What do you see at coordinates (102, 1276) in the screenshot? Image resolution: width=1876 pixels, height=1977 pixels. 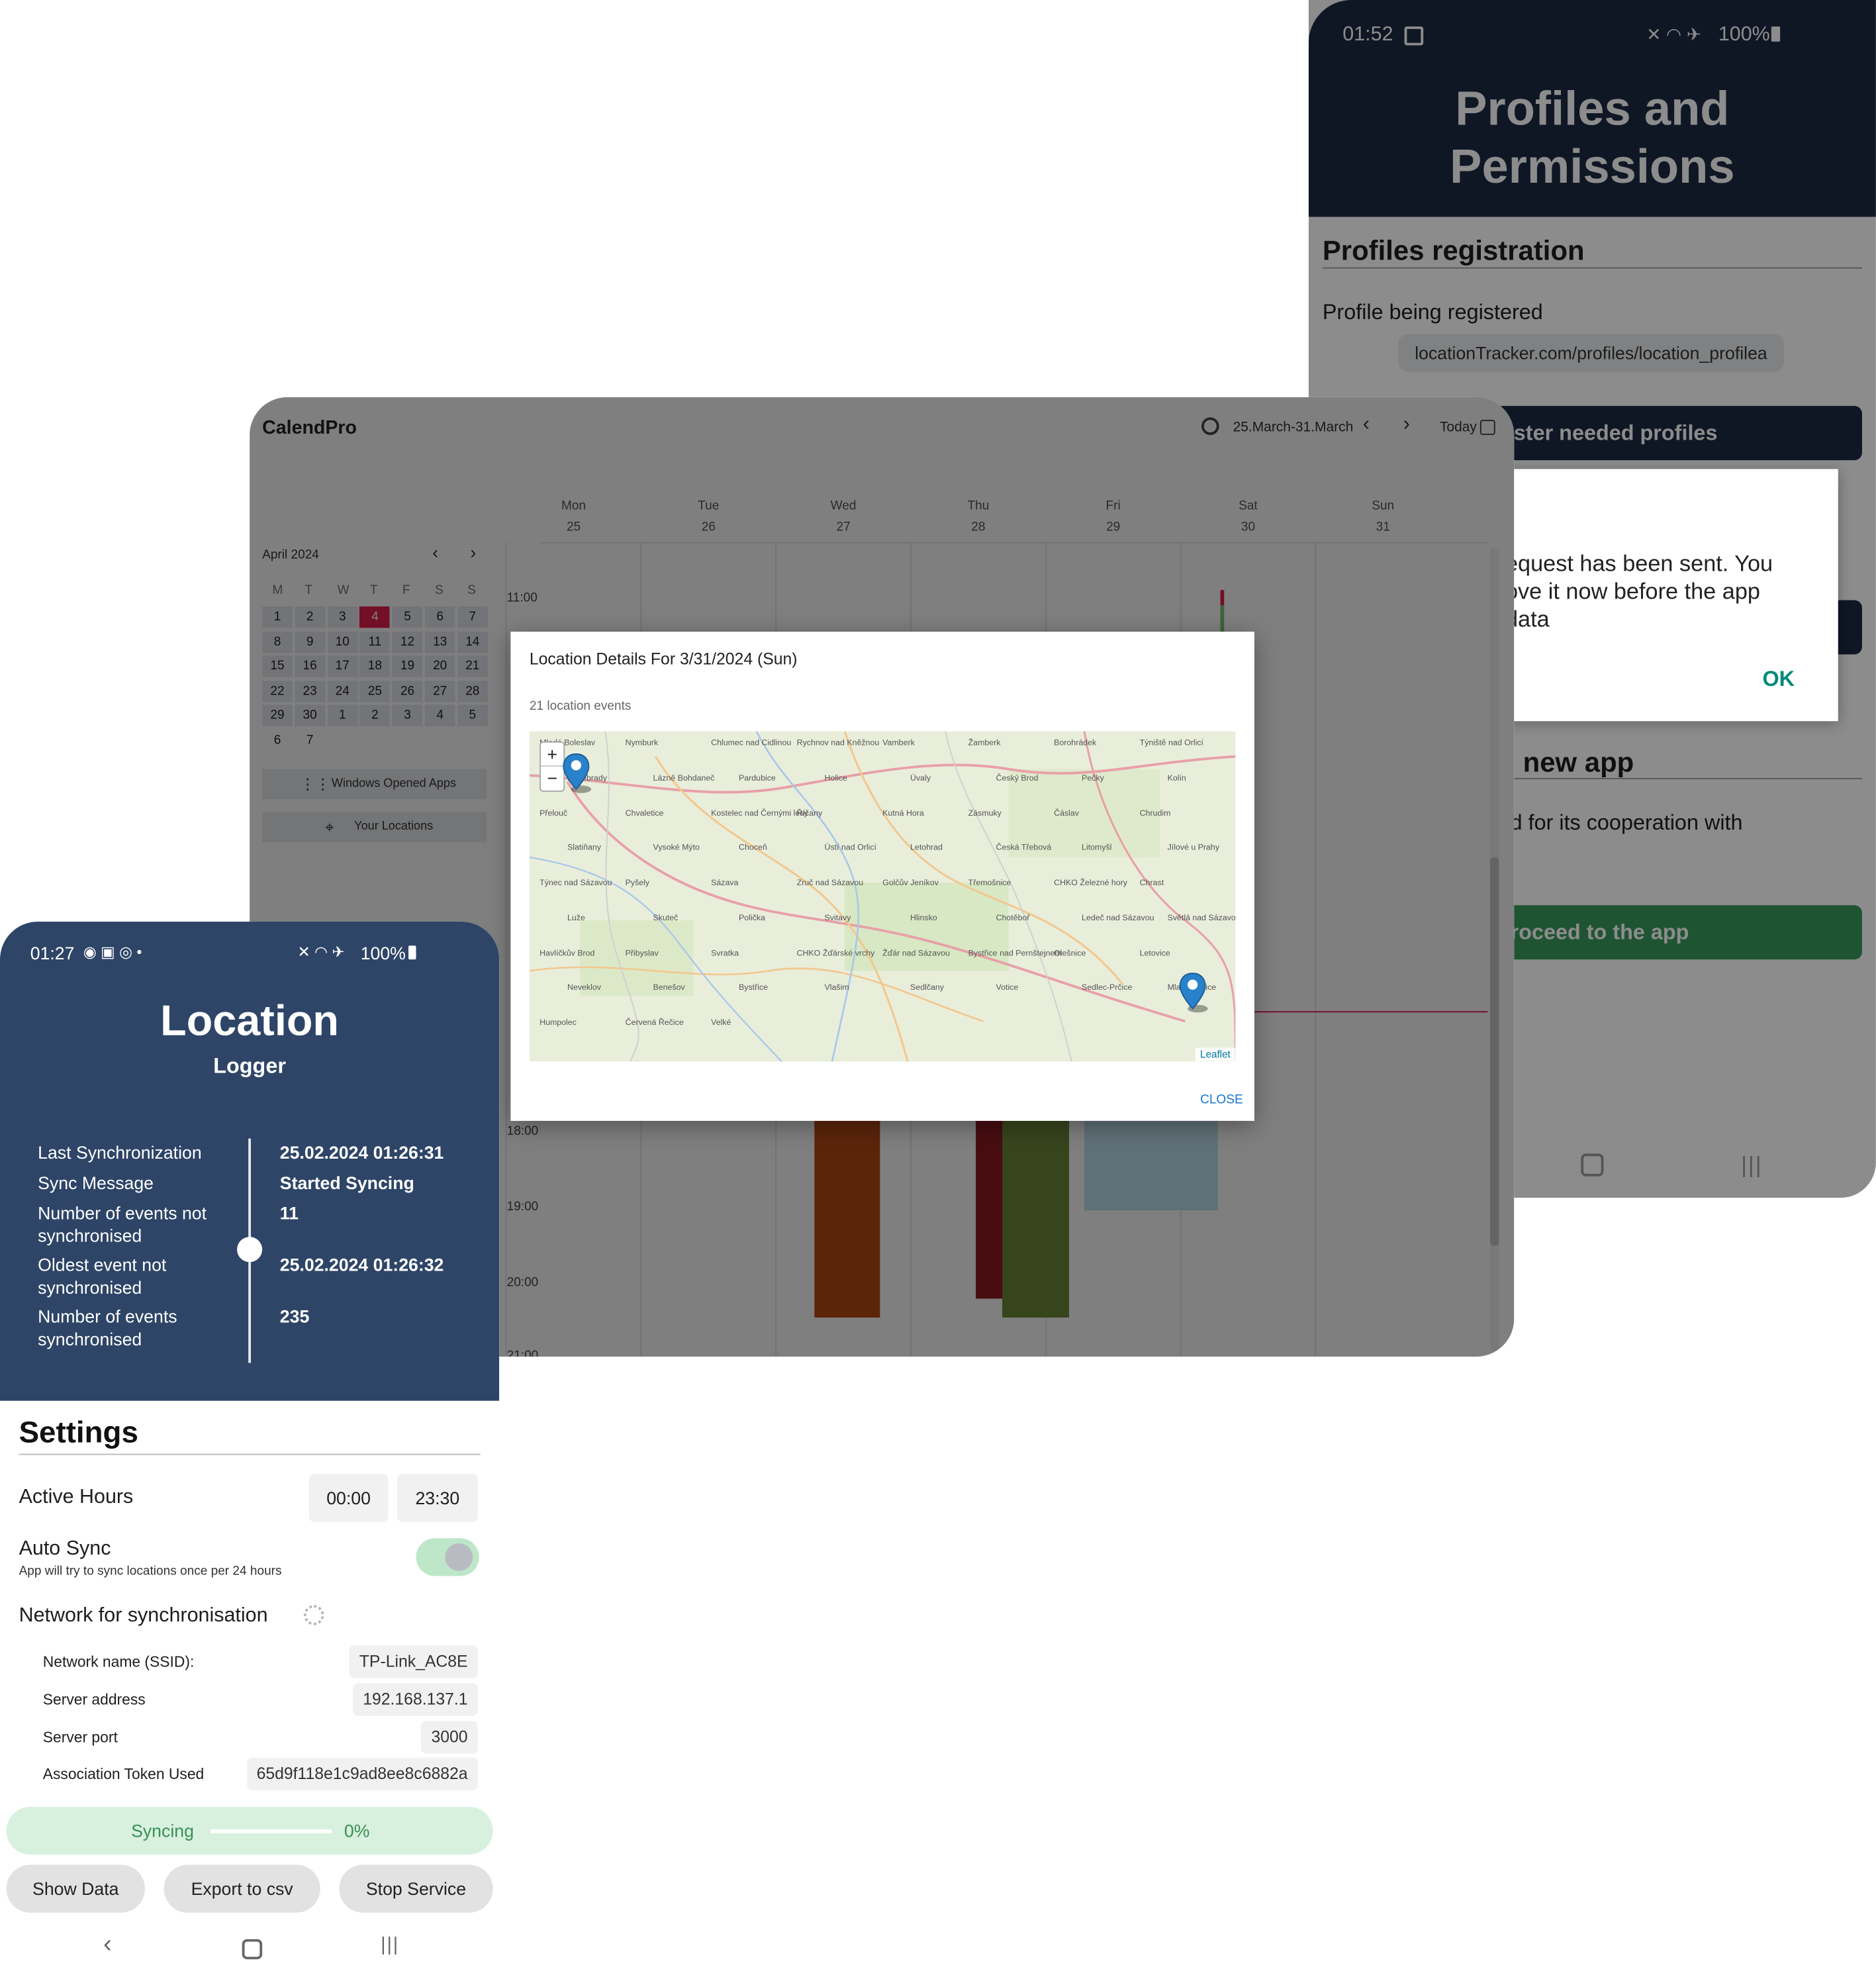 I see `oldest-event-label: Oldest event not synchronised` at bounding box center [102, 1276].